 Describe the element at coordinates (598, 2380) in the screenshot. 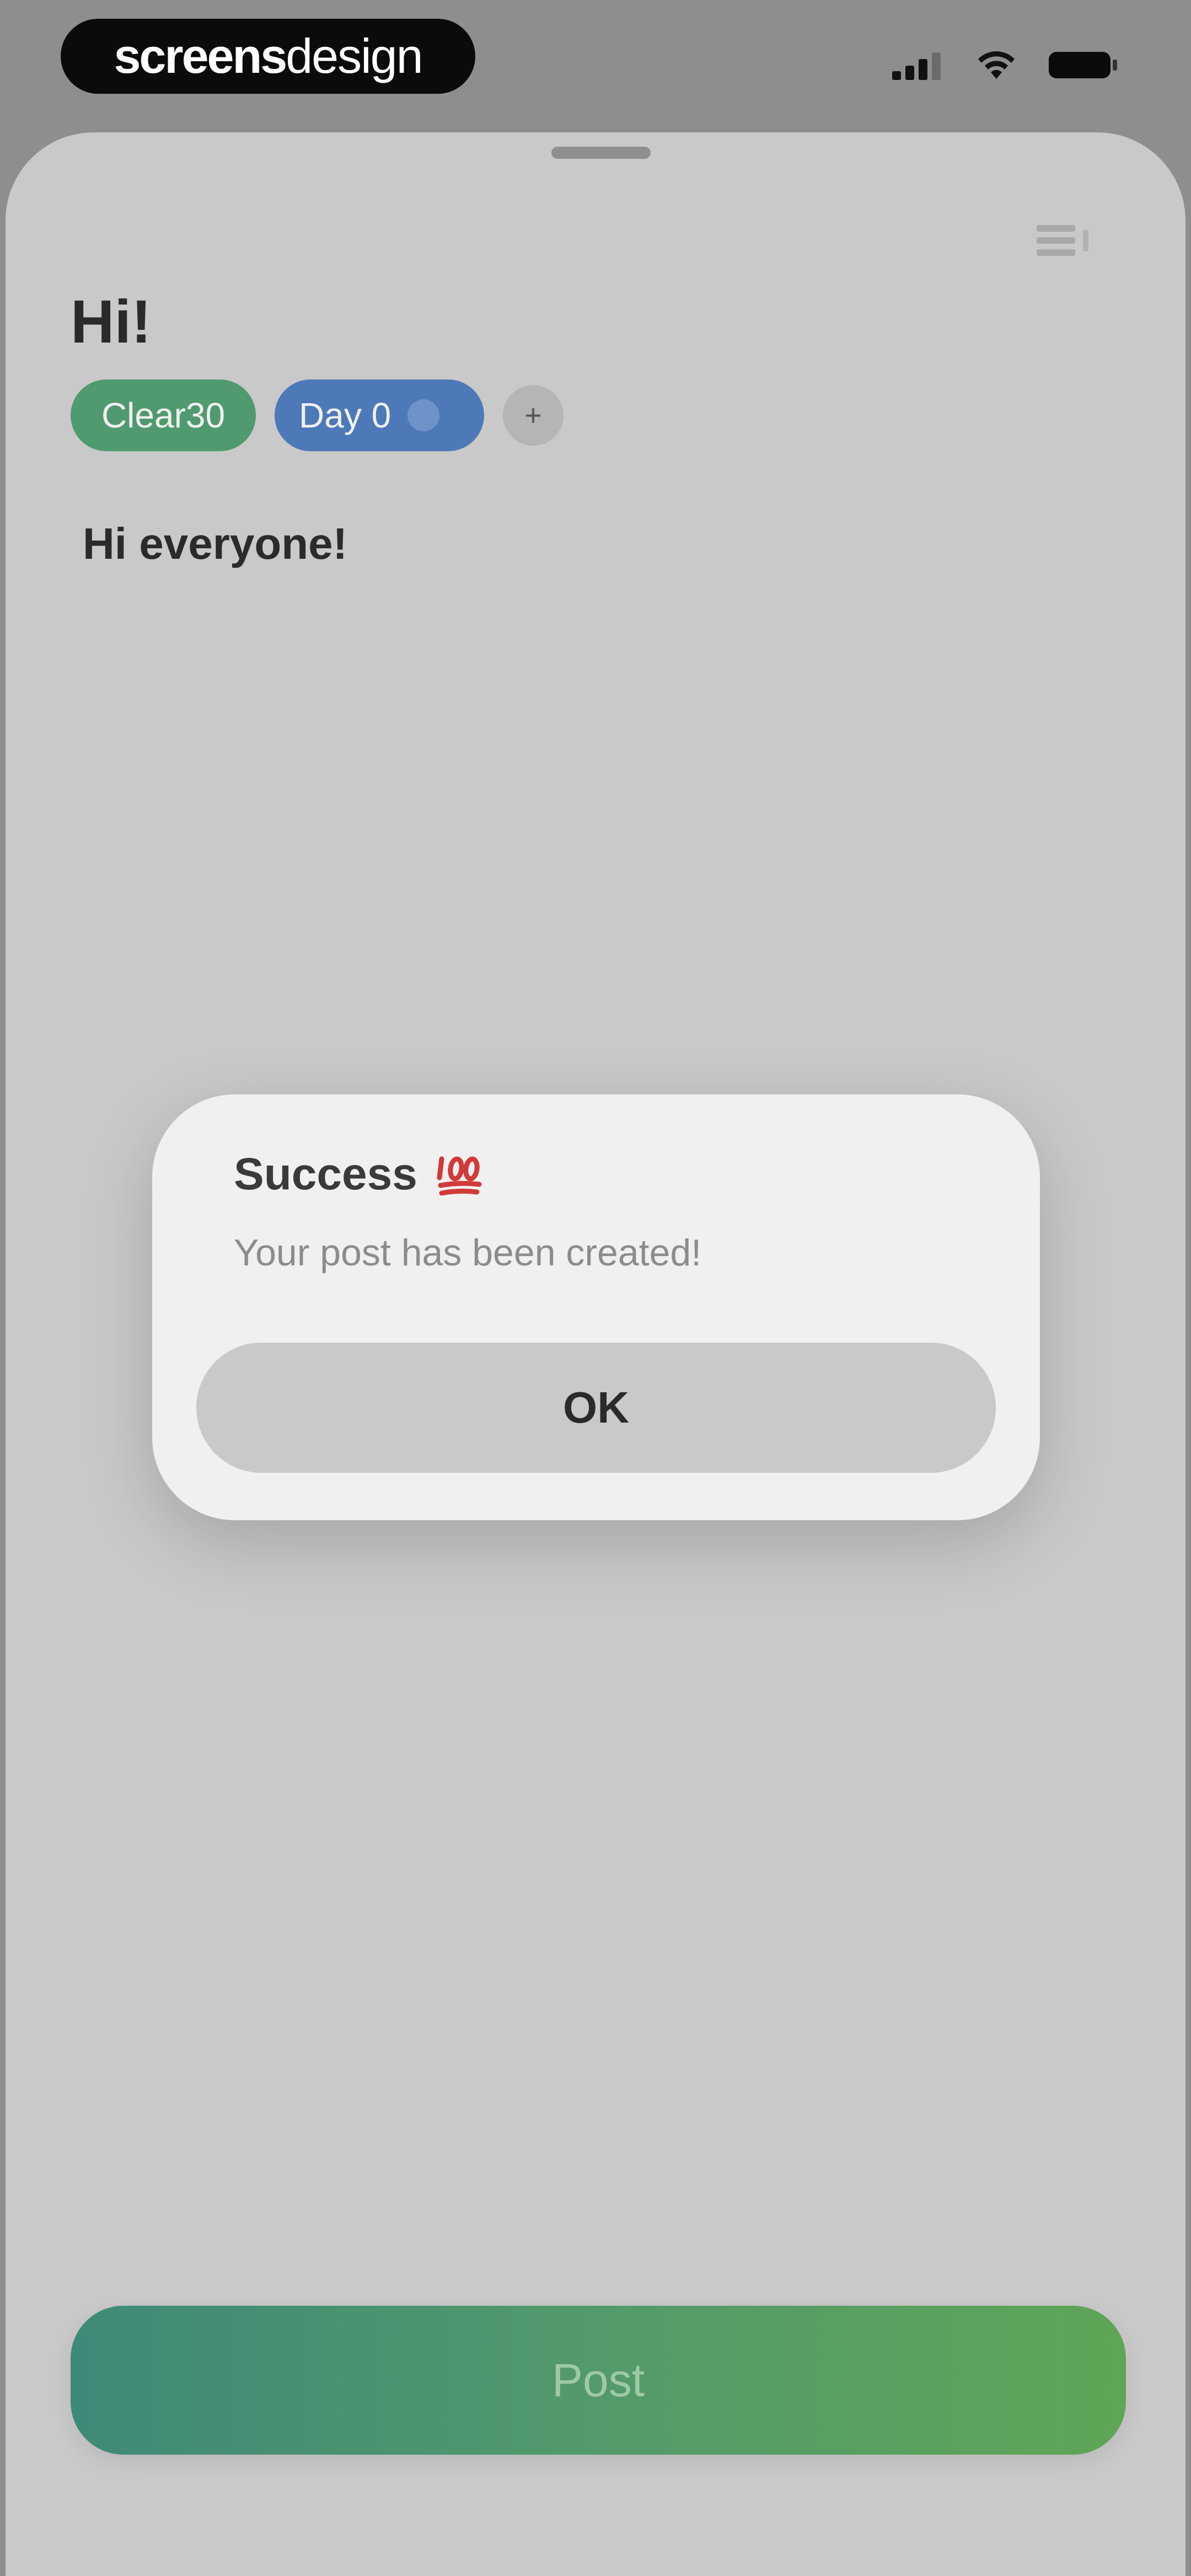

I see `post-button: Post` at that location.